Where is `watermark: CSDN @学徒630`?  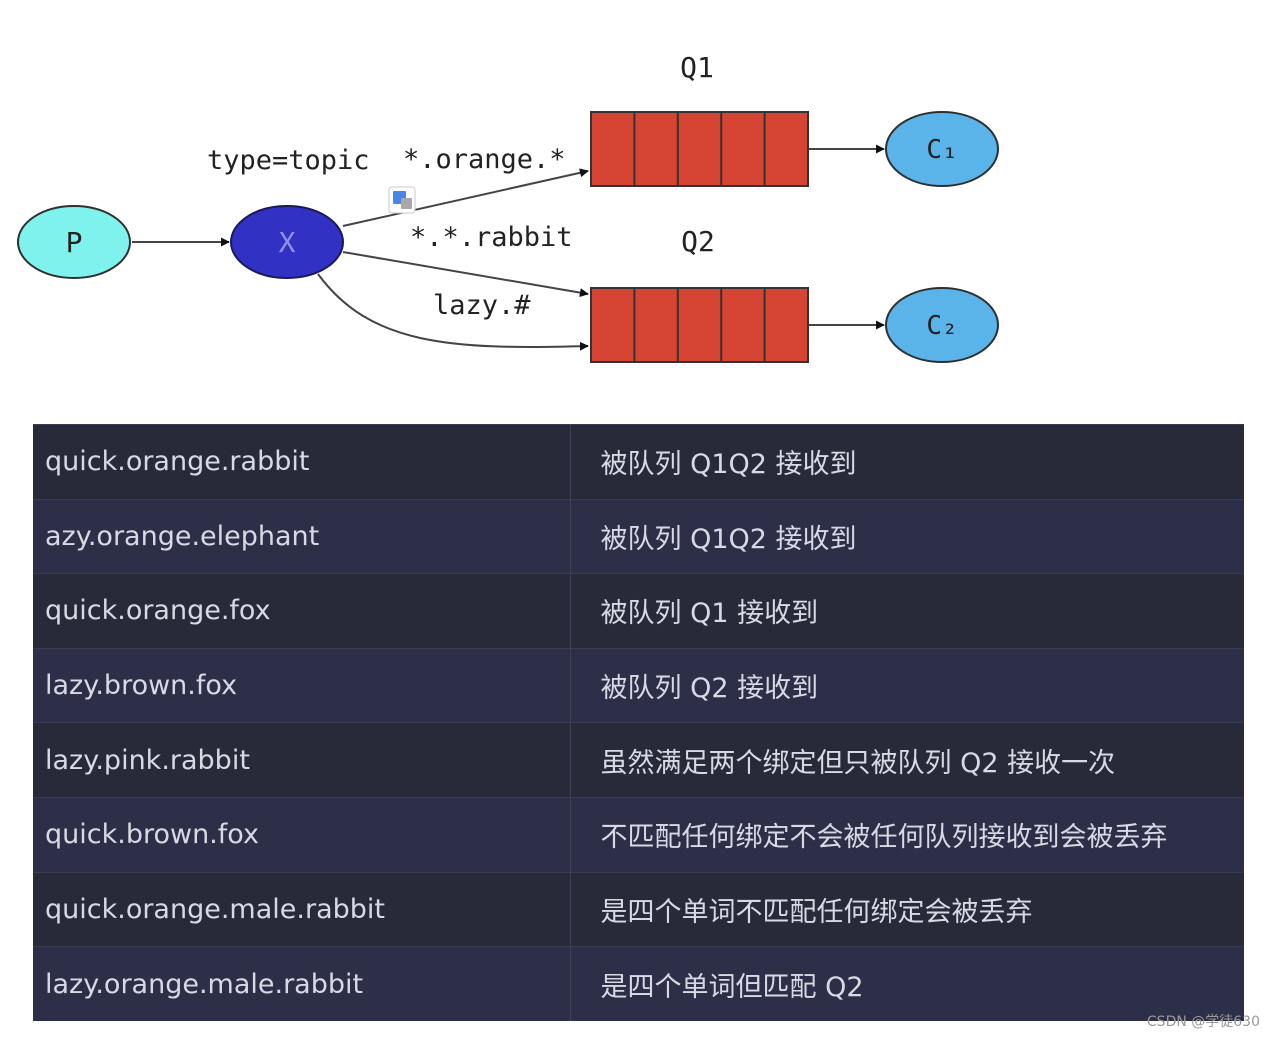
watermark: CSDN @学徒630 is located at coordinates (1203, 1022).